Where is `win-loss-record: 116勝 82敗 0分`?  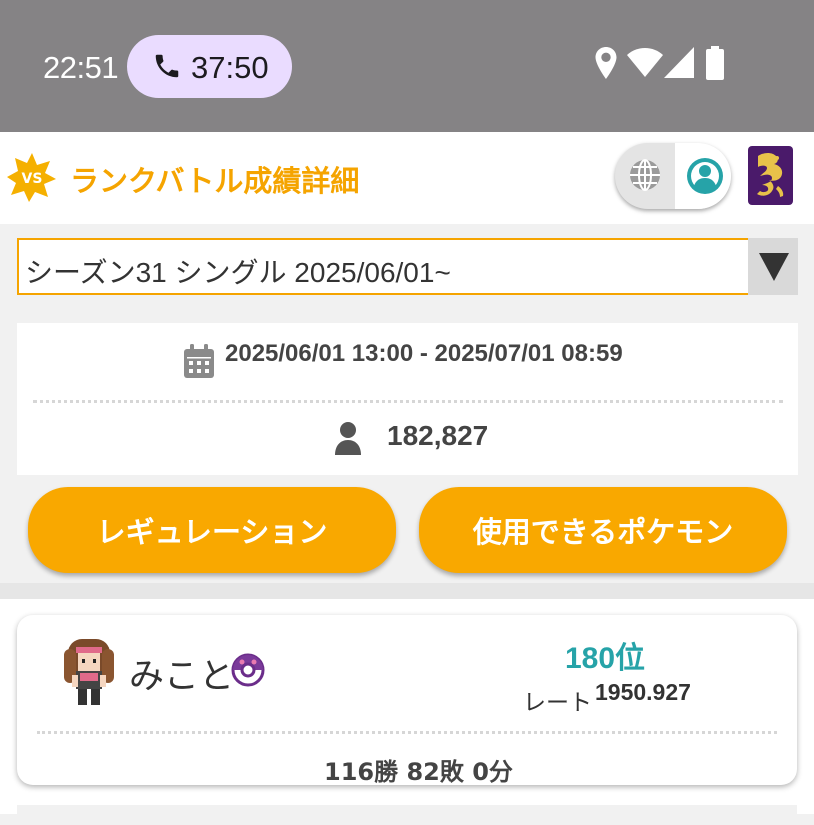 win-loss-record: 116勝 82敗 0分 is located at coordinates (418, 772).